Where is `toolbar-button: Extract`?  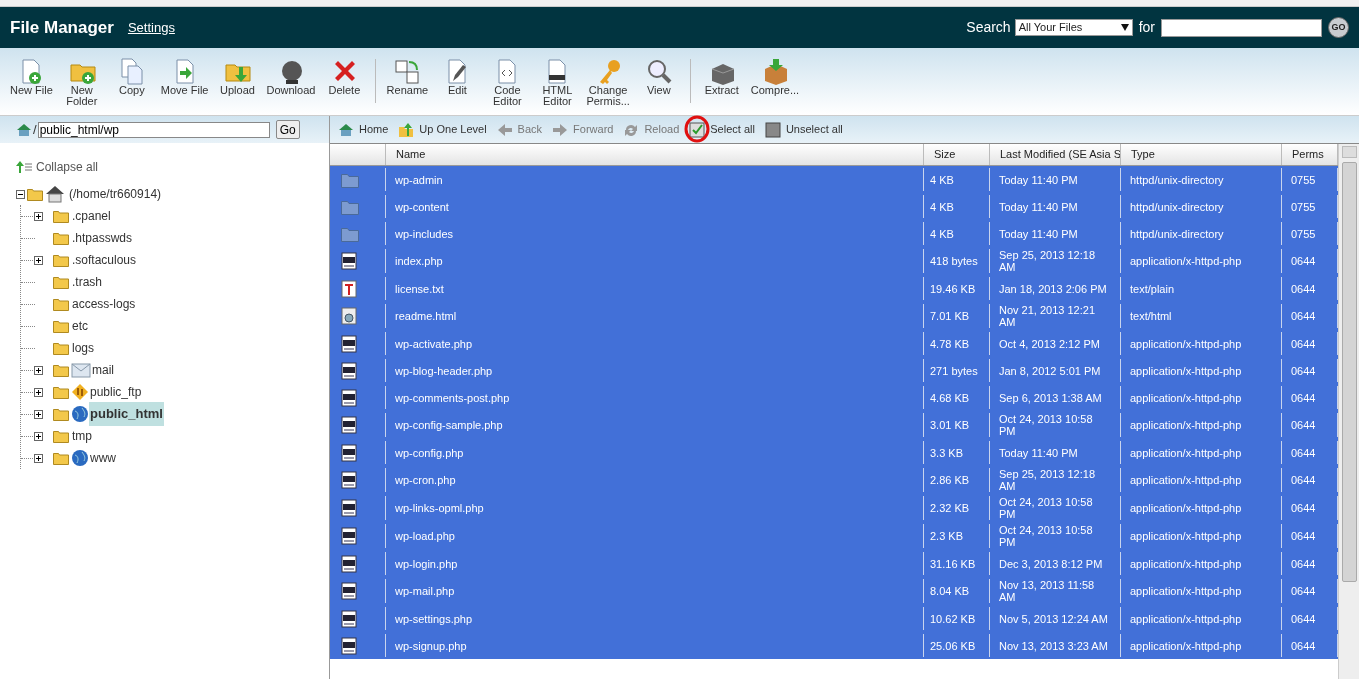 toolbar-button: Extract is located at coordinates (721, 76).